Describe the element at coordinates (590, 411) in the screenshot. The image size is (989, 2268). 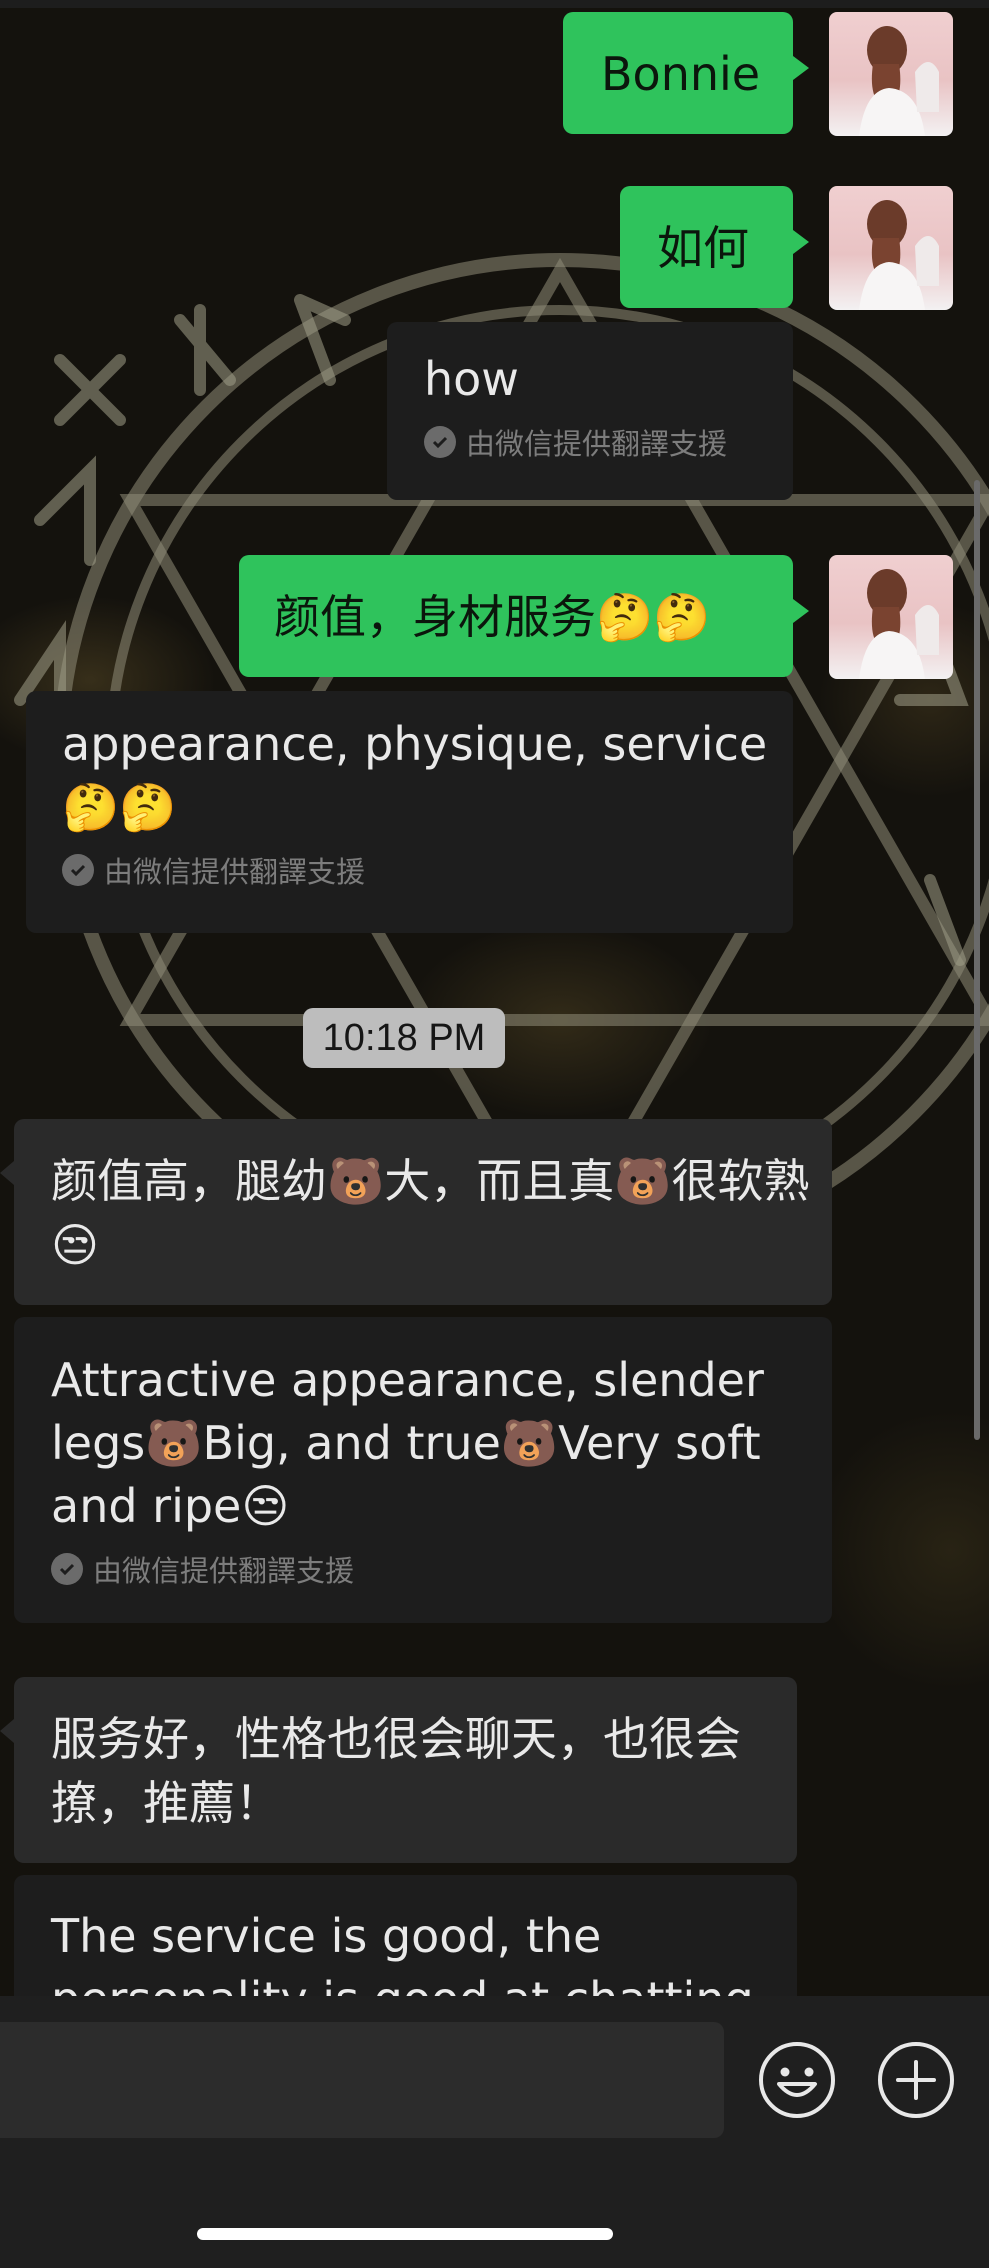
I see `translation-bubble-how: how 由微信提供翻譯支援` at that location.